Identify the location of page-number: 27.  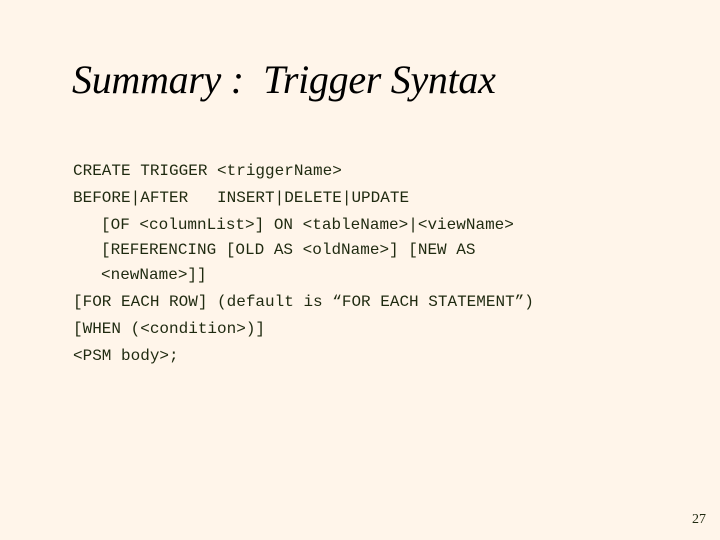
(699, 519).